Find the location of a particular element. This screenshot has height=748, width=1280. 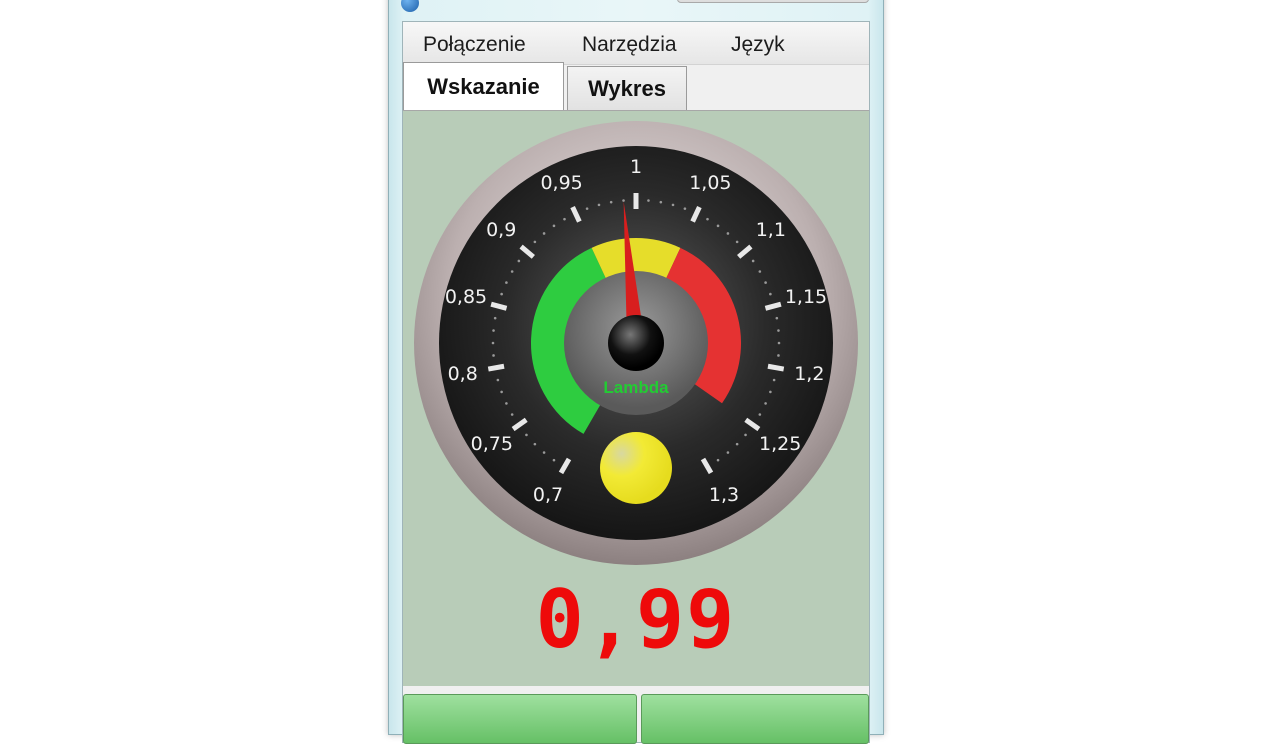

gauge-tick-label: 0,85 is located at coordinates (466, 297).